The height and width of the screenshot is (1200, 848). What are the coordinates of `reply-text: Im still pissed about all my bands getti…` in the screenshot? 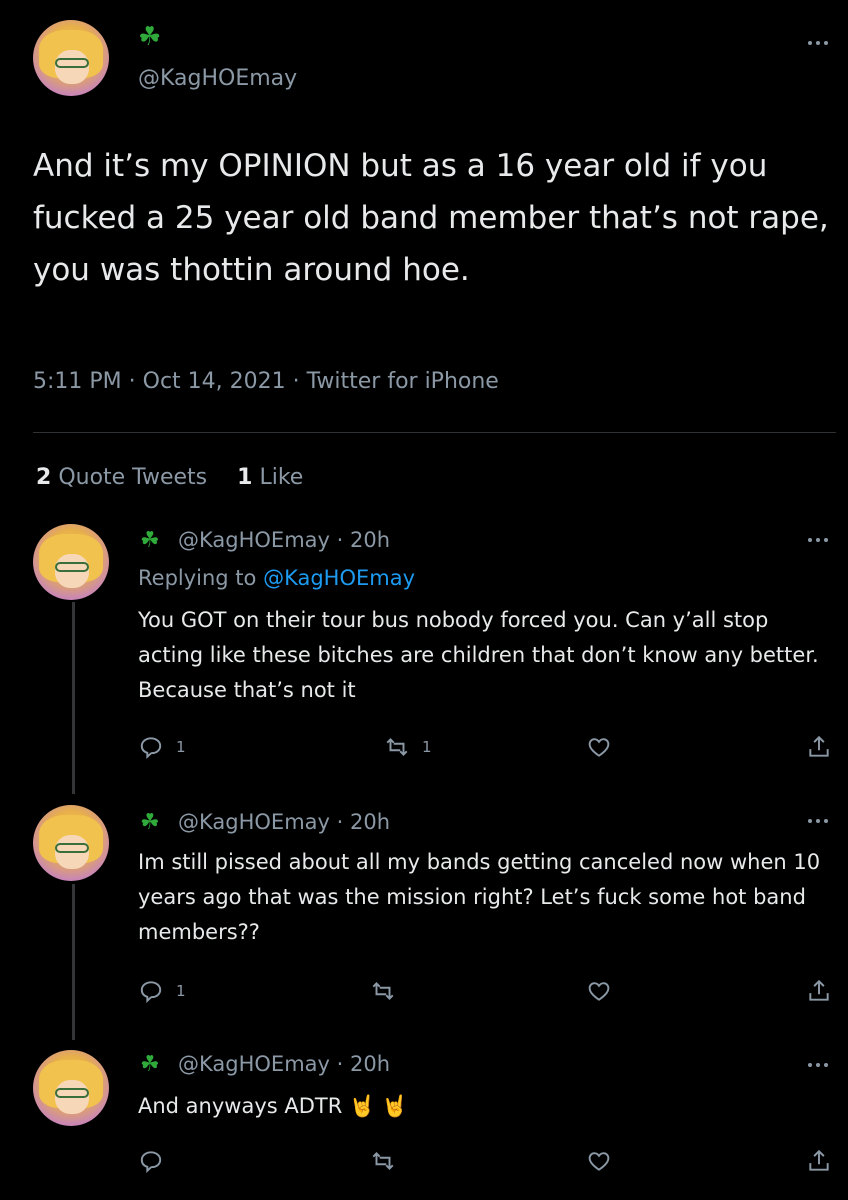 It's located at (479, 897).